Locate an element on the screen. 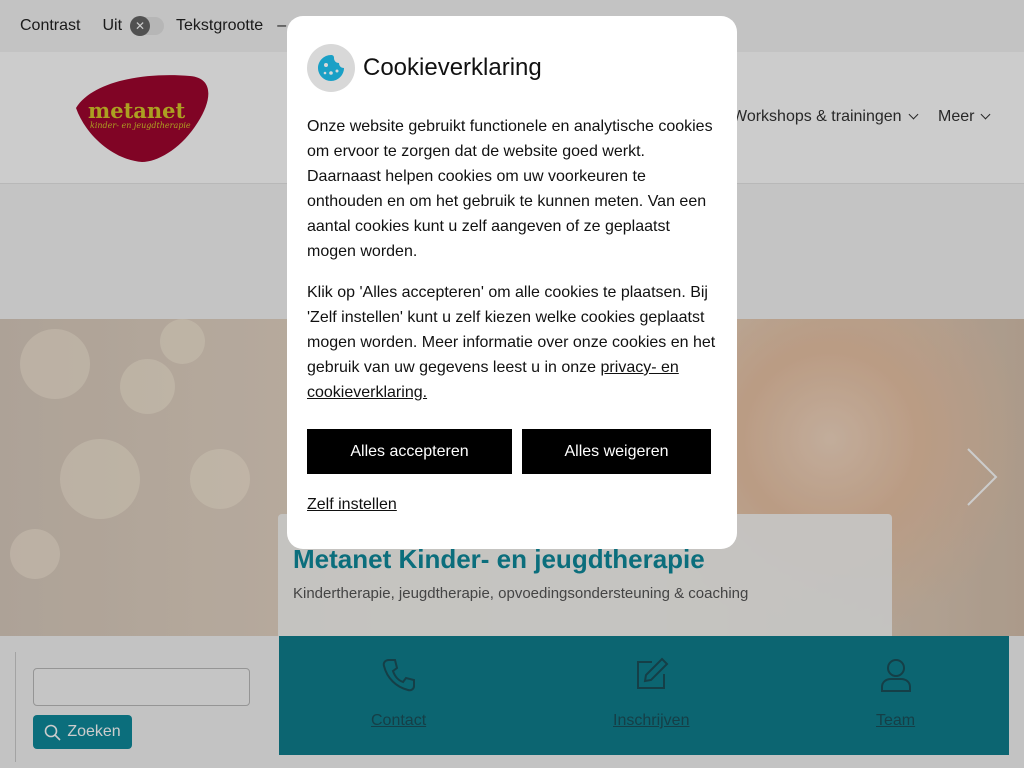  cookie-buttons: Alles accepteren Alles weigeren is located at coordinates (512, 451).